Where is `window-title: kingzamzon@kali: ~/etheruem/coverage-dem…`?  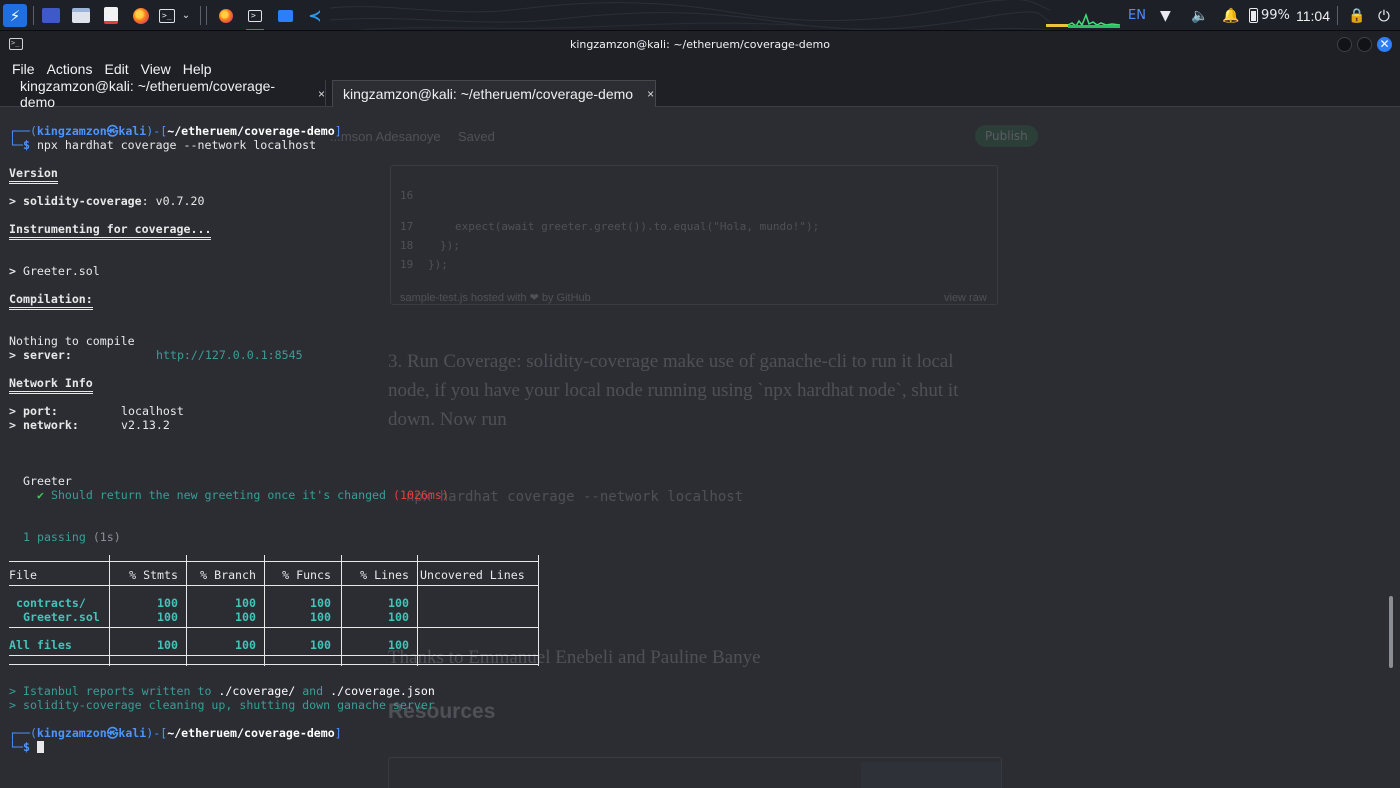 window-title: kingzamzon@kali: ~/etheruem/coverage-dem… is located at coordinates (700, 44).